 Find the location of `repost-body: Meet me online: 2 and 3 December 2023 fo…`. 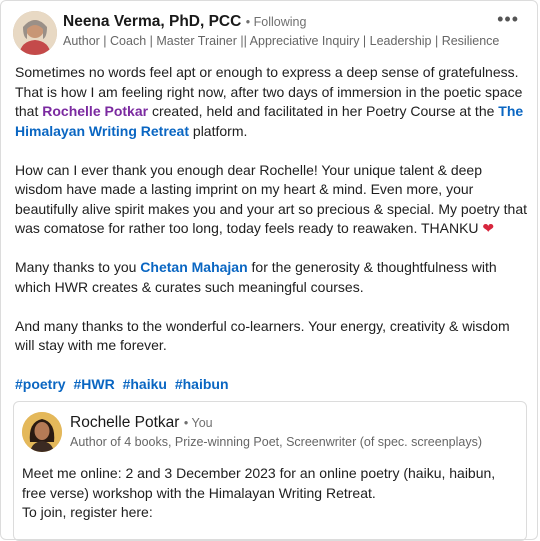

repost-body: Meet me online: 2 and 3 December 2023 fo… is located at coordinates (269, 493).